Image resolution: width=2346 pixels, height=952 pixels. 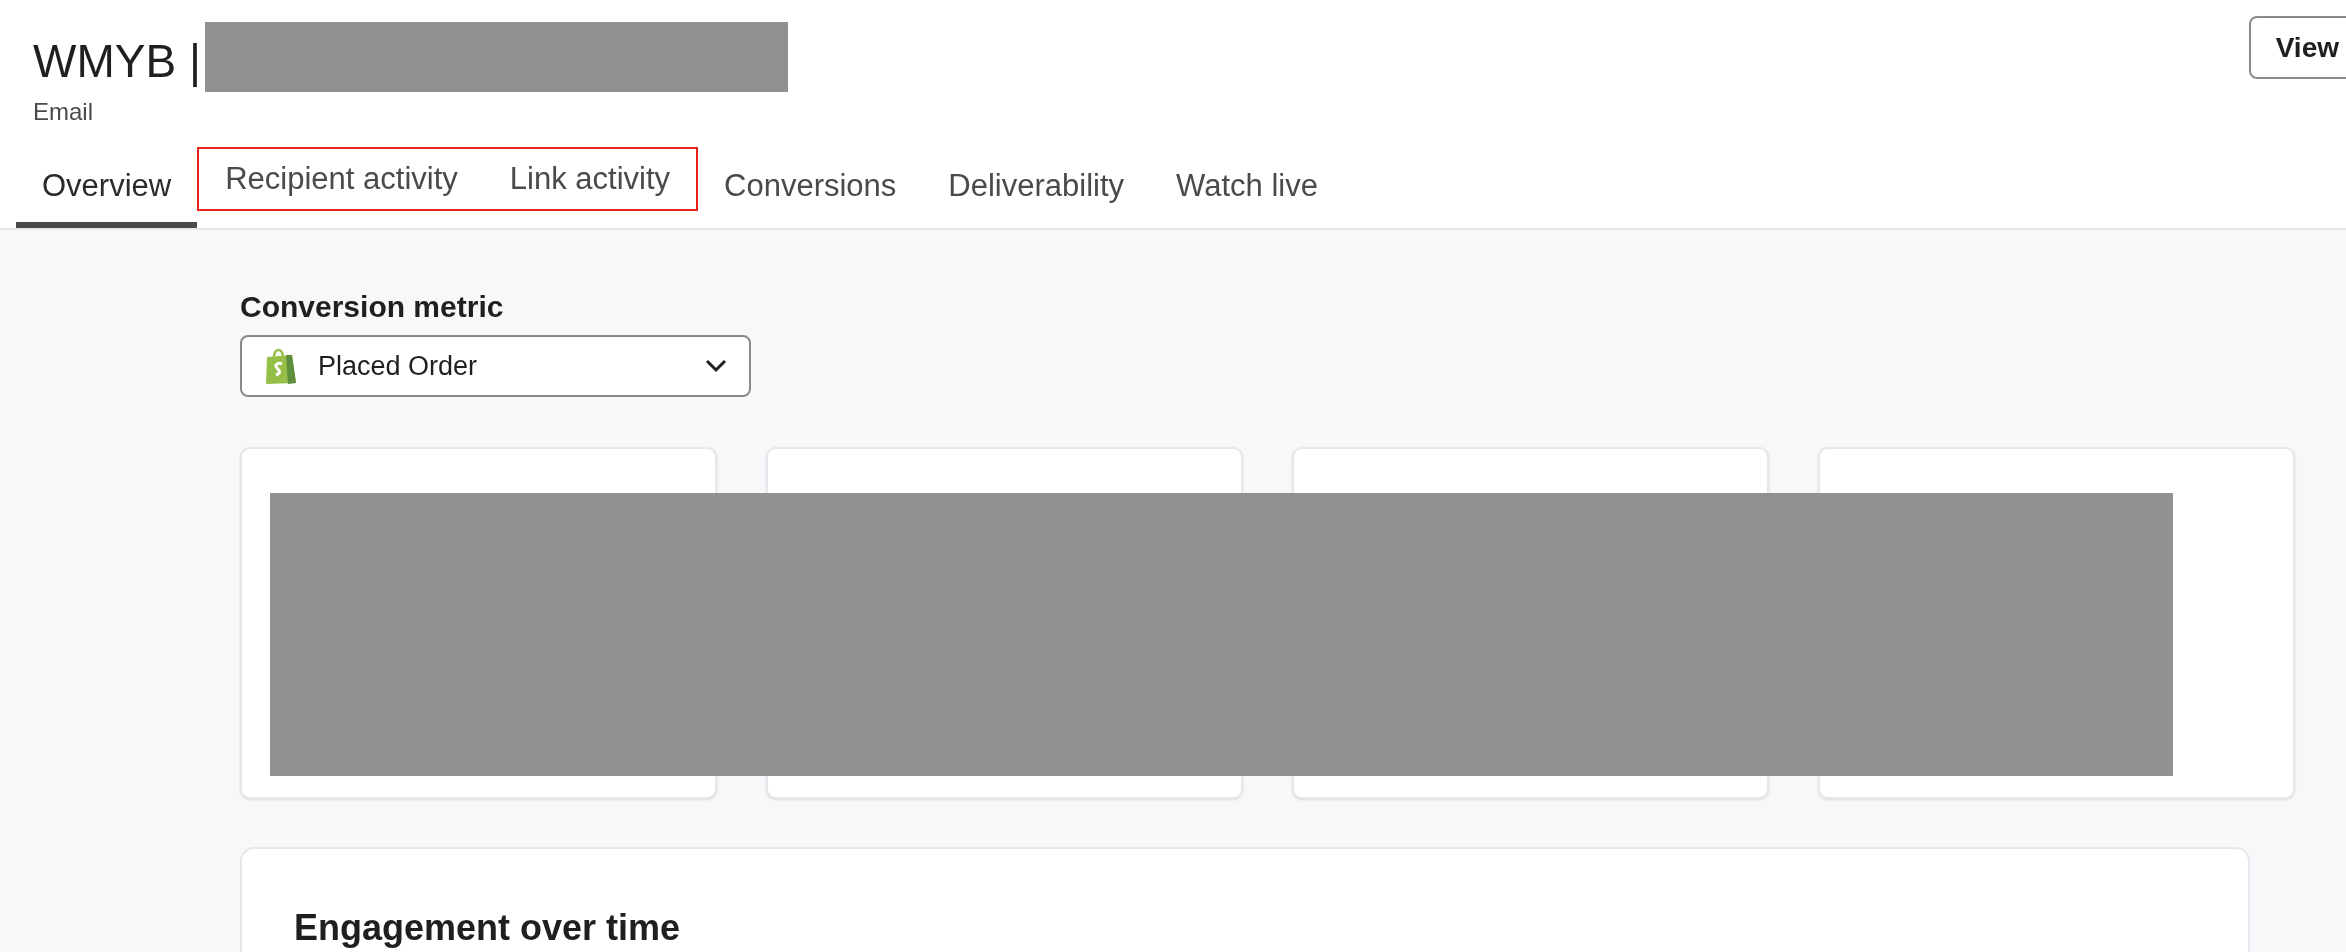 What do you see at coordinates (590, 179) in the screenshot?
I see `tab: Link activity` at bounding box center [590, 179].